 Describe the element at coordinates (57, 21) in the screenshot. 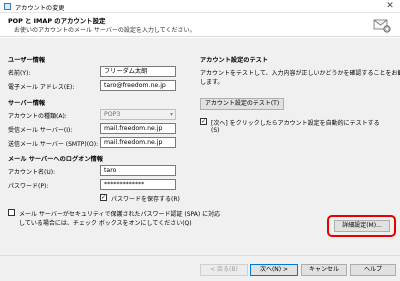

I see `dialog-title: POP と IMAP のアカウント設定` at that location.